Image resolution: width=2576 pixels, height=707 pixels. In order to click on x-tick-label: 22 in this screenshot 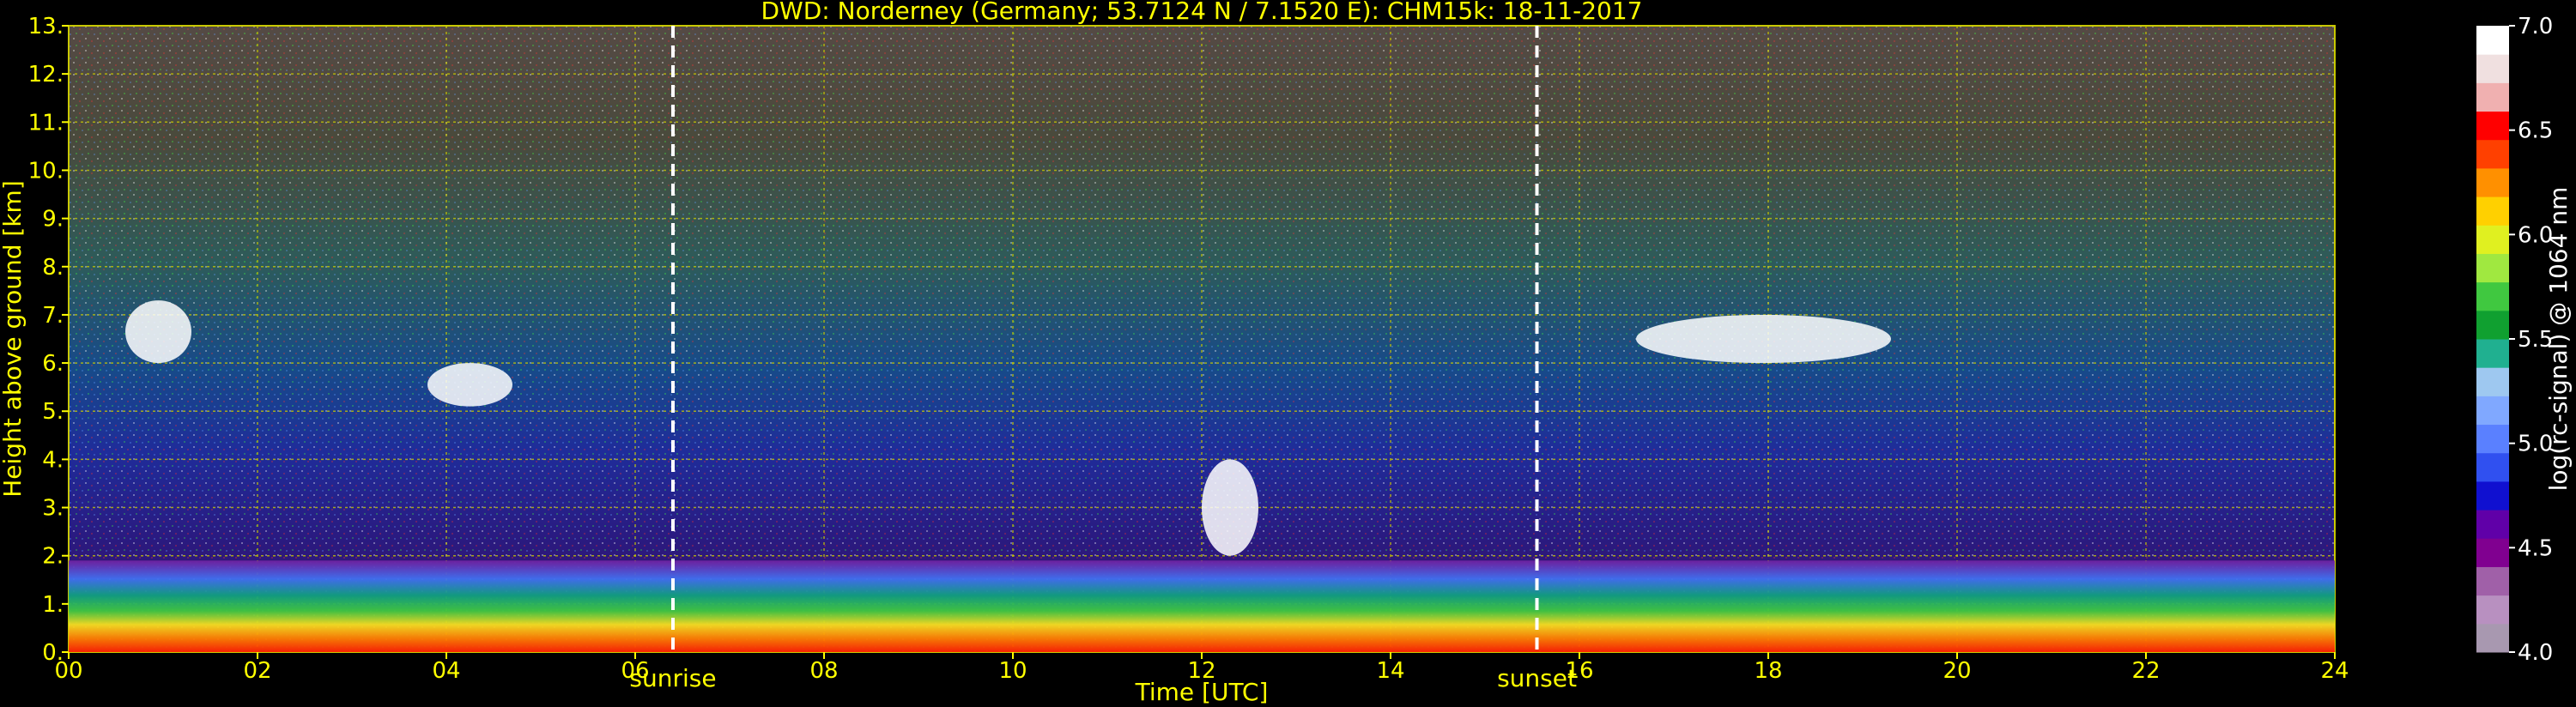, I will do `click(2145, 671)`.